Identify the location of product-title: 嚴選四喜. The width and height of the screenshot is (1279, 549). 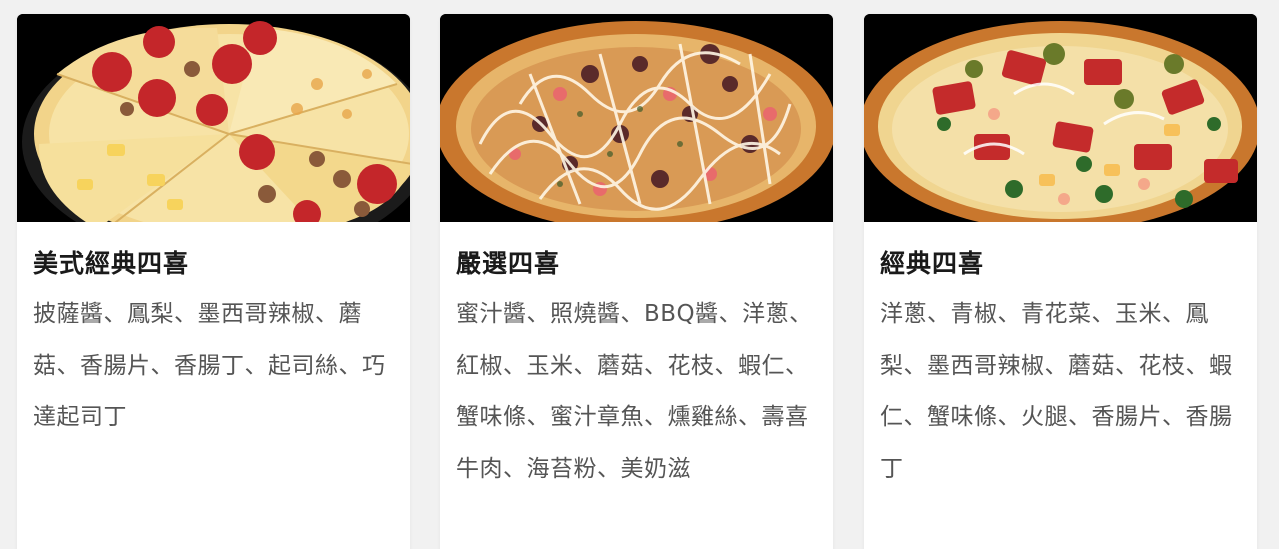
(636, 251).